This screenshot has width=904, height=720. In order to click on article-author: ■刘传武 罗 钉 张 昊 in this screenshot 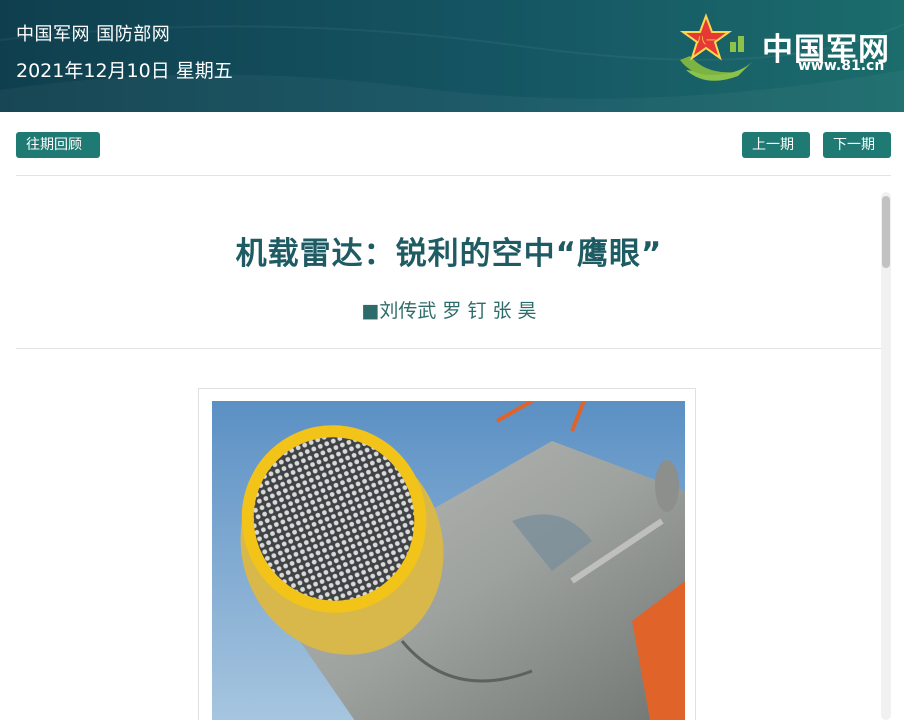, I will do `click(449, 311)`.